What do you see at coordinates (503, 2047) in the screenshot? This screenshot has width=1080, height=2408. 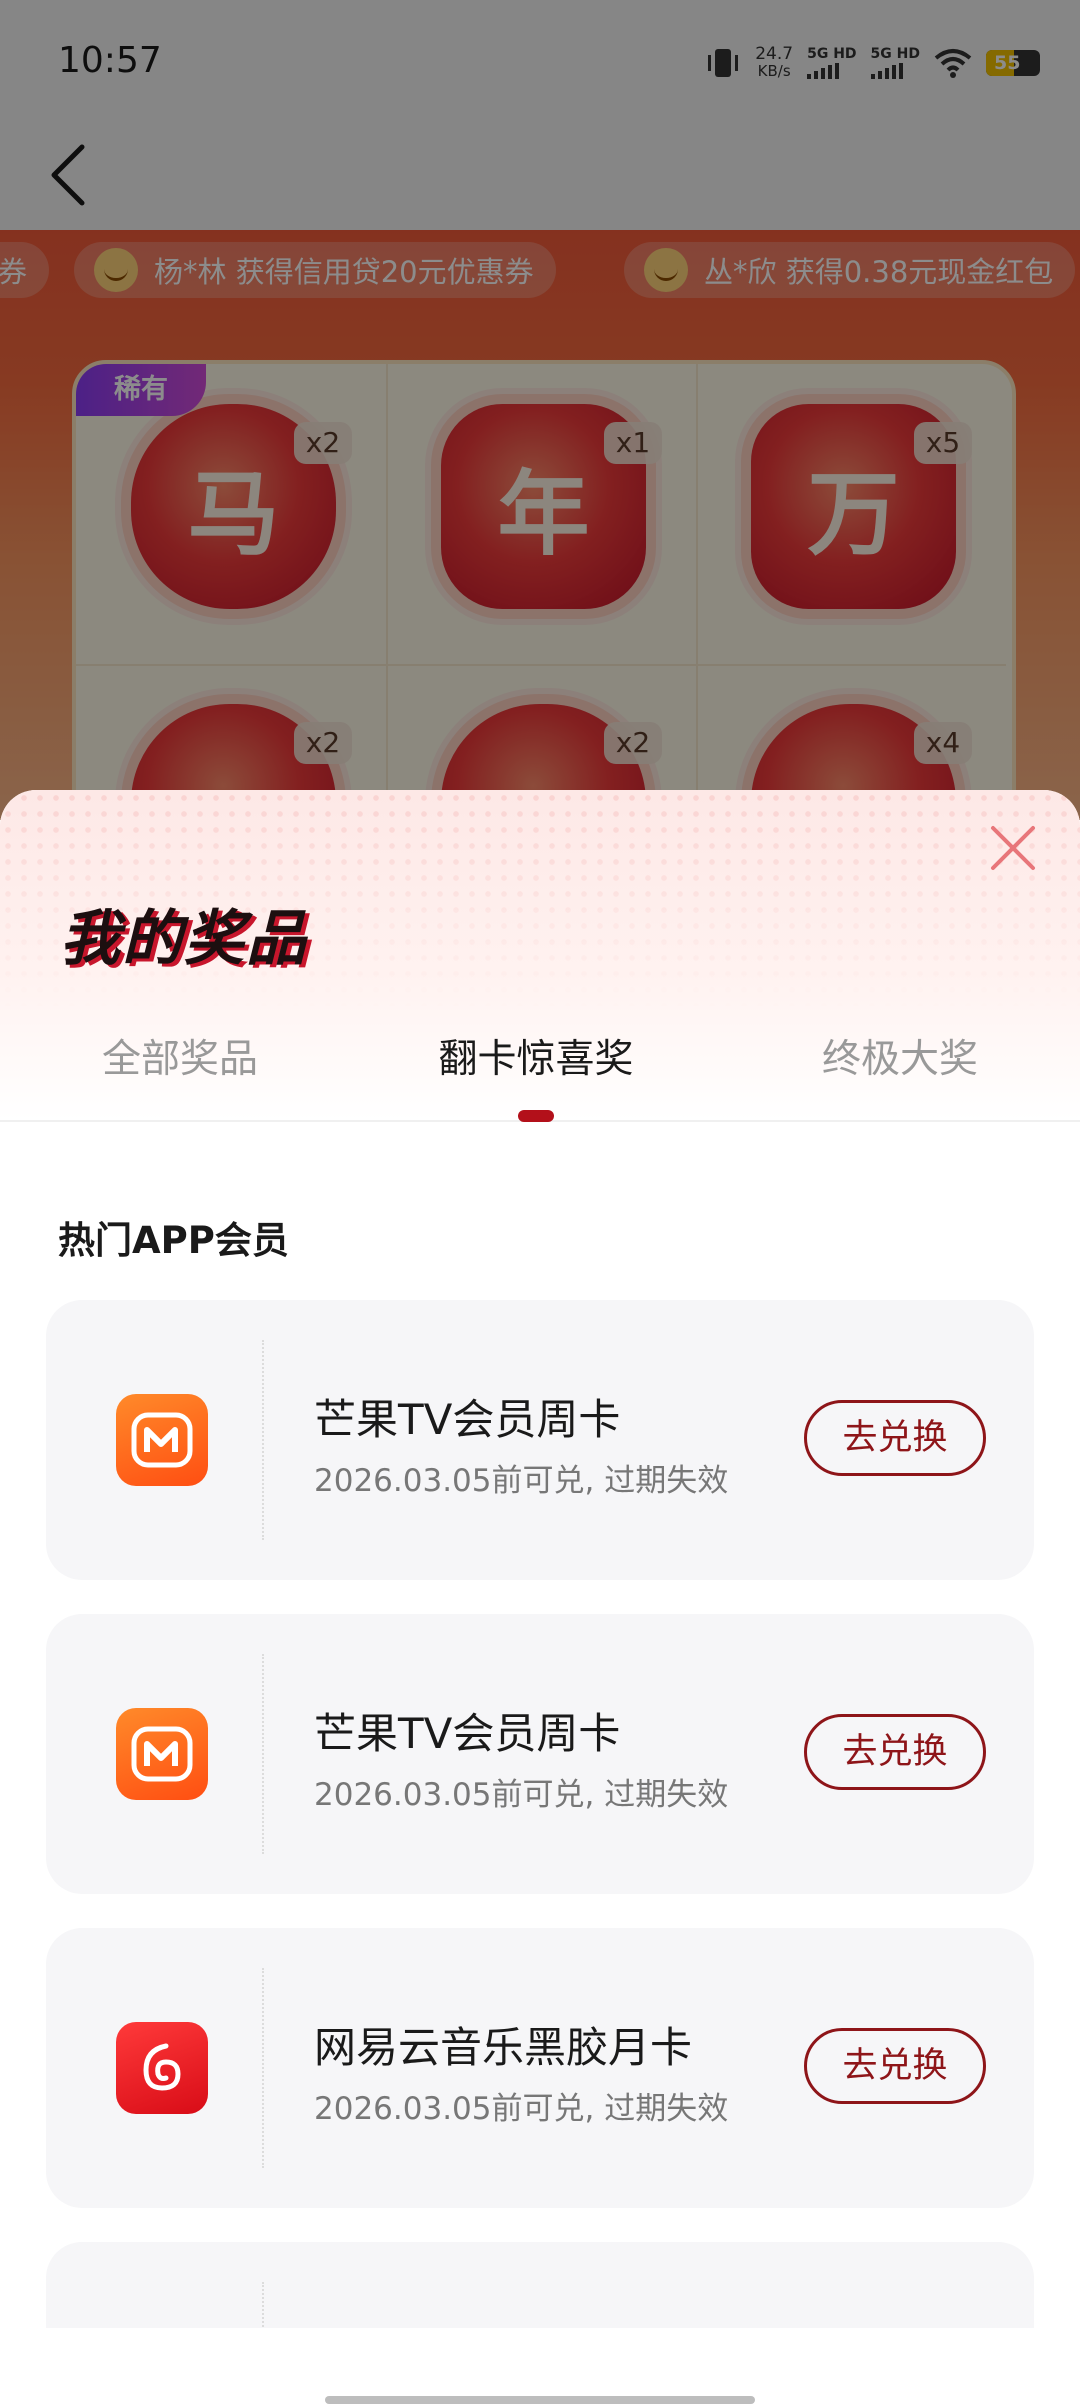 I see `prize-name: 网易云音乐黑胶月卡` at bounding box center [503, 2047].